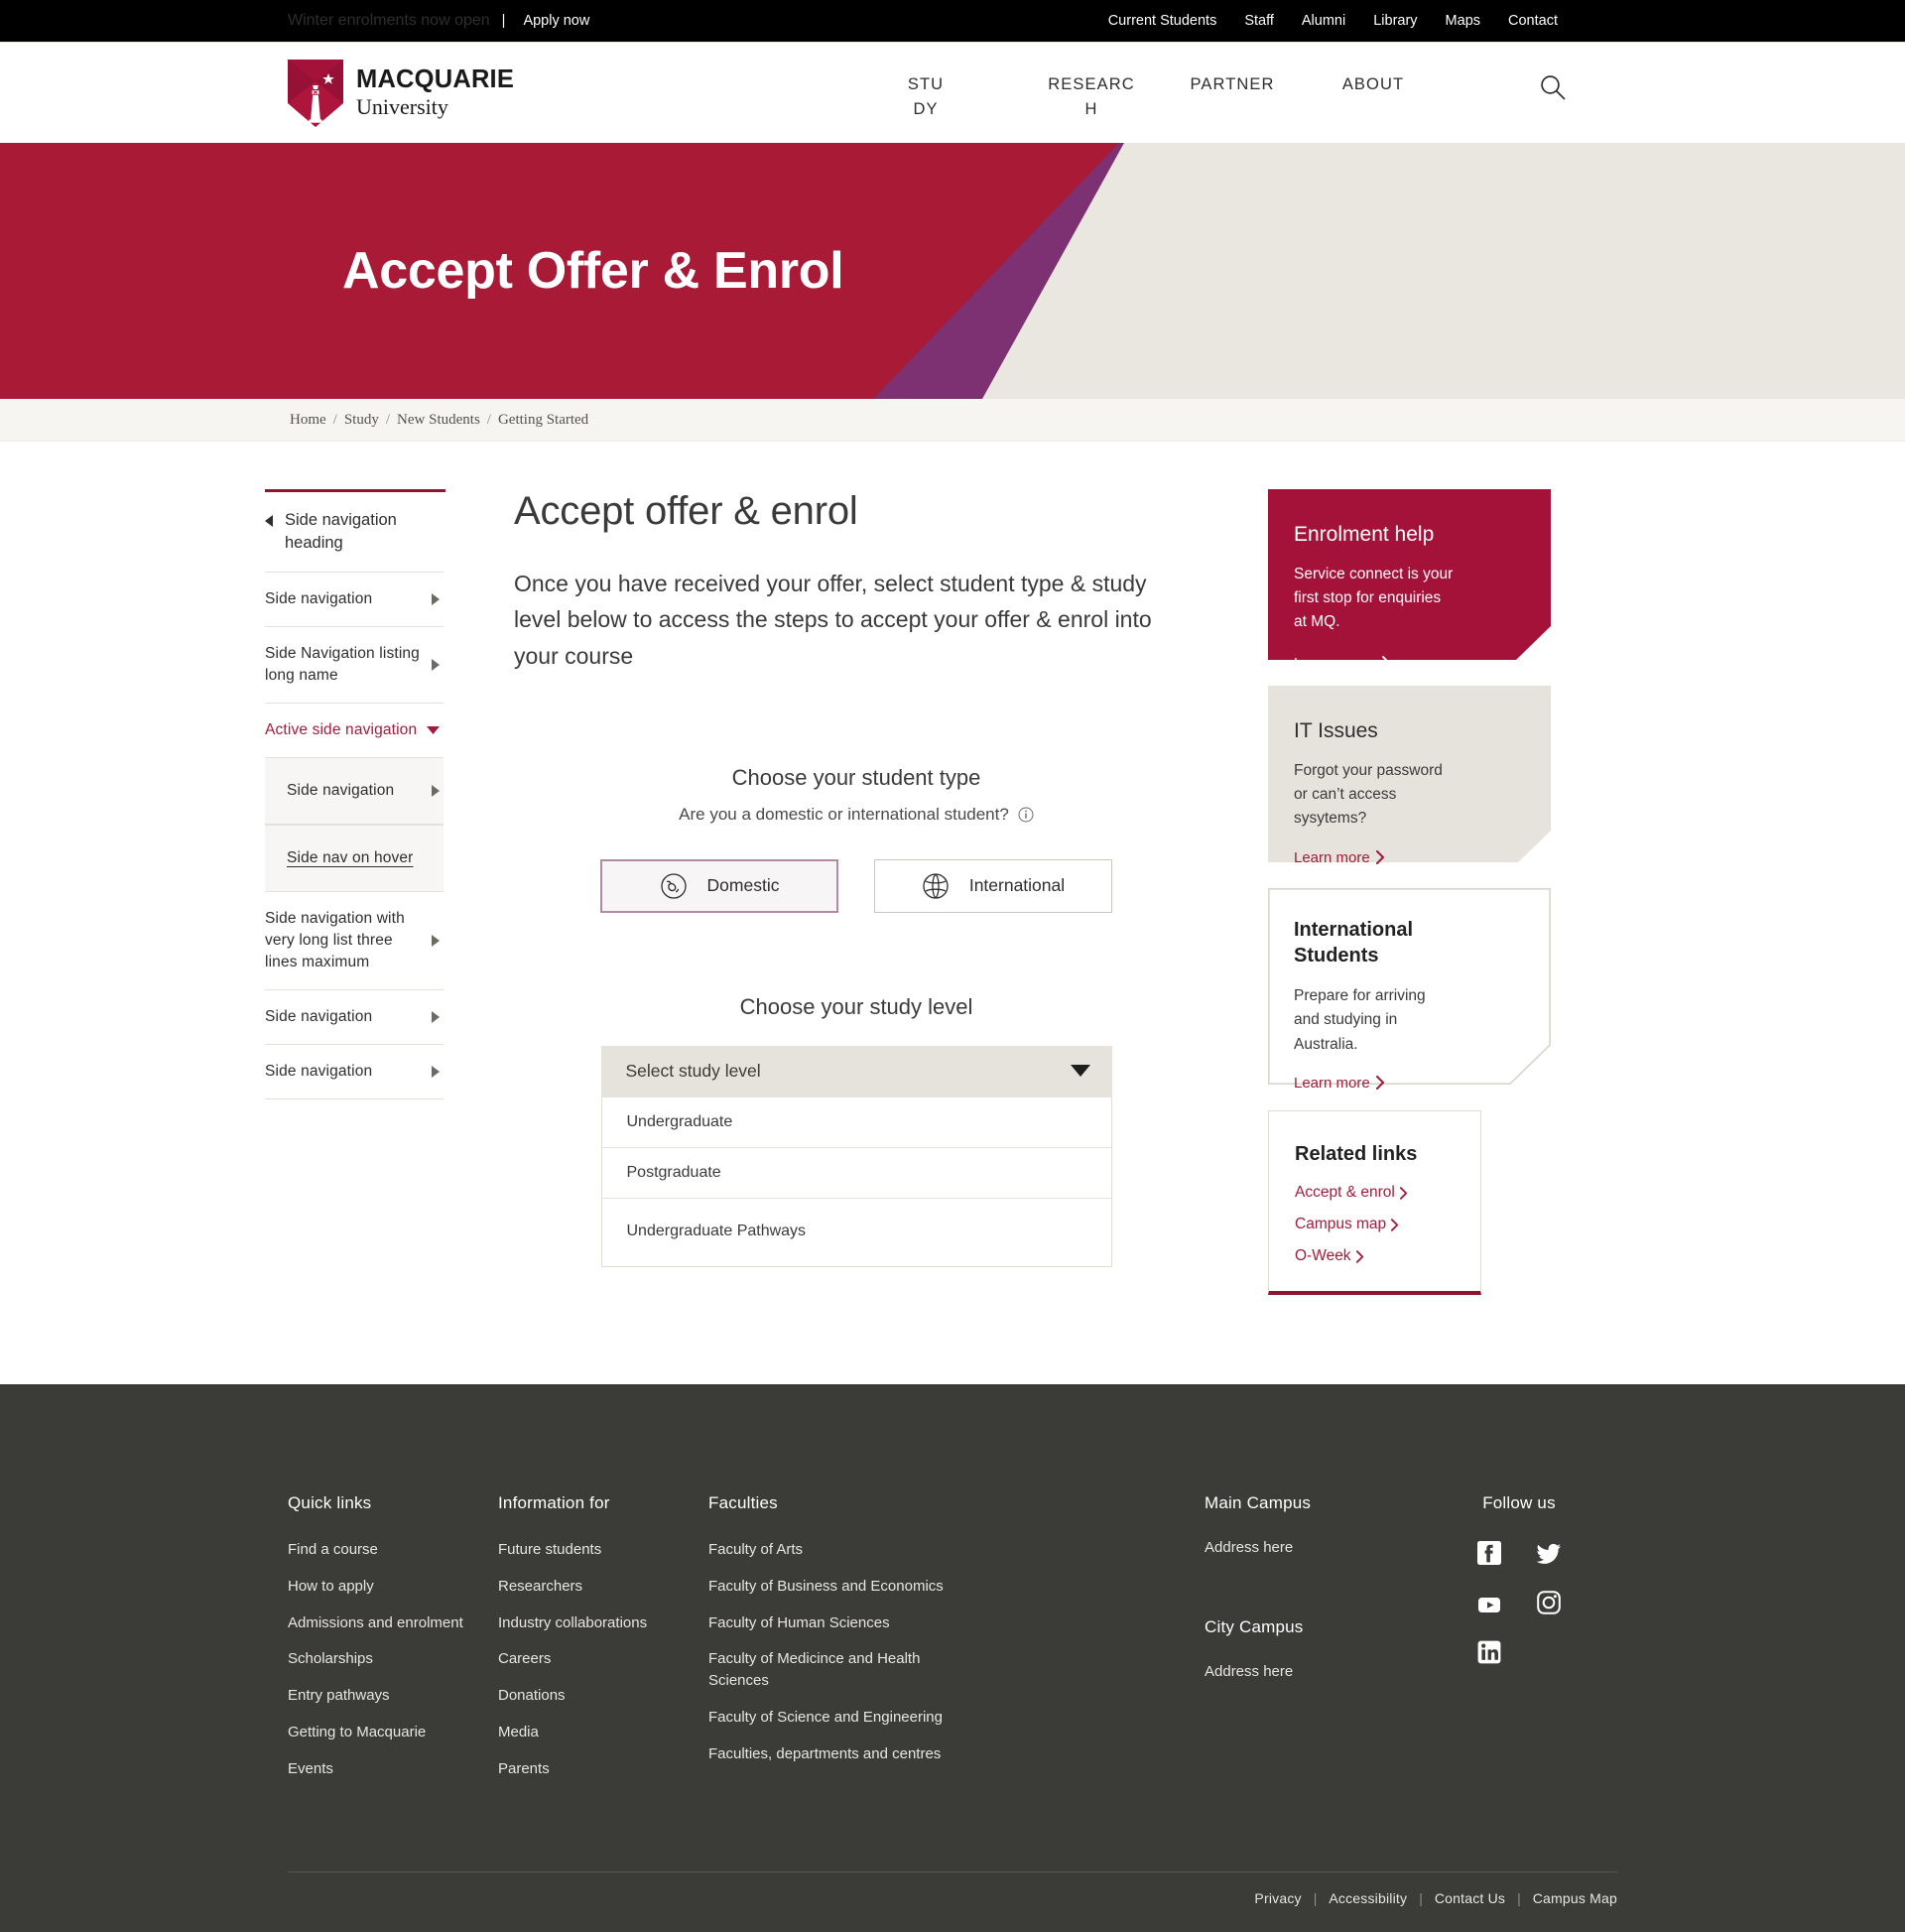 Image resolution: width=1905 pixels, height=1932 pixels. What do you see at coordinates (1277, 1898) in the screenshot?
I see `footer-bottom-link-privacy: Privacy` at bounding box center [1277, 1898].